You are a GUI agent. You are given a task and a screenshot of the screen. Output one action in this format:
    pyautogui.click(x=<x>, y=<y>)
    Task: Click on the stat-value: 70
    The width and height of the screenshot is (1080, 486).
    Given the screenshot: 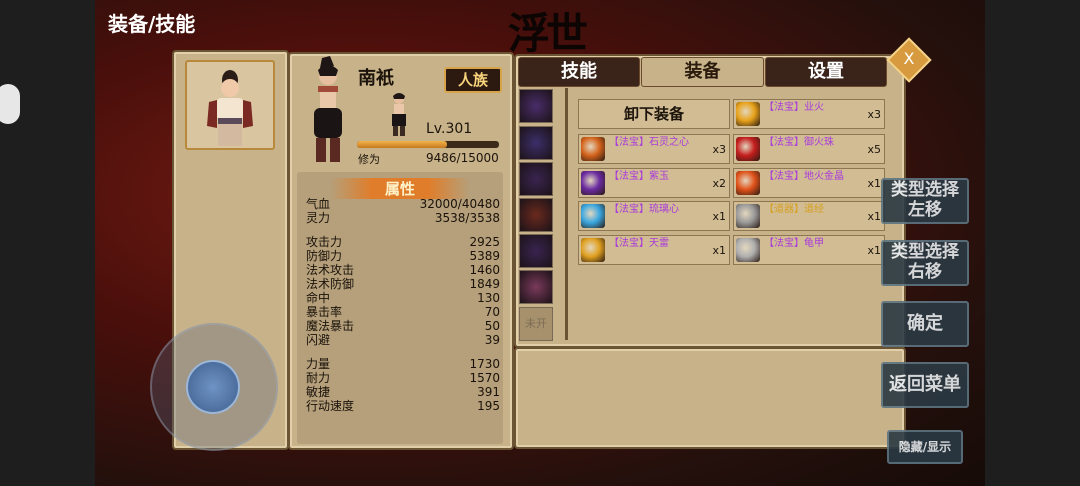 What is the action you would take?
    pyautogui.click(x=492, y=312)
    